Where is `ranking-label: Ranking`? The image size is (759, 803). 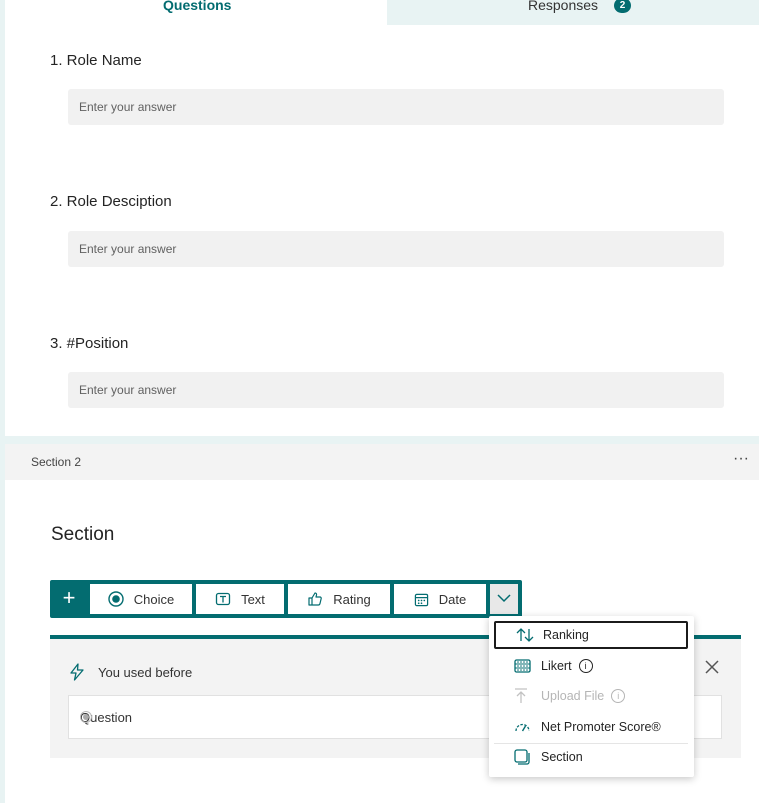 ranking-label: Ranking is located at coordinates (566, 635).